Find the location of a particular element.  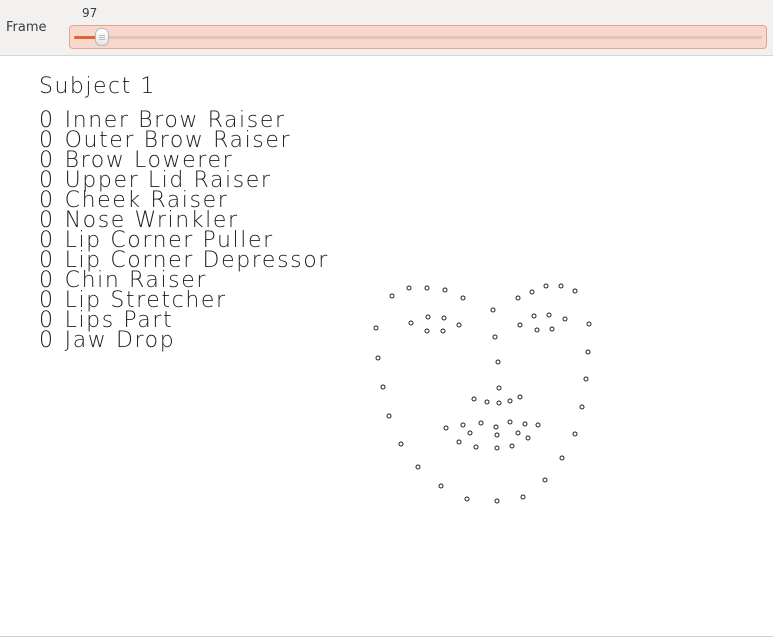

face-landmarks is located at coordinates (482, 393).